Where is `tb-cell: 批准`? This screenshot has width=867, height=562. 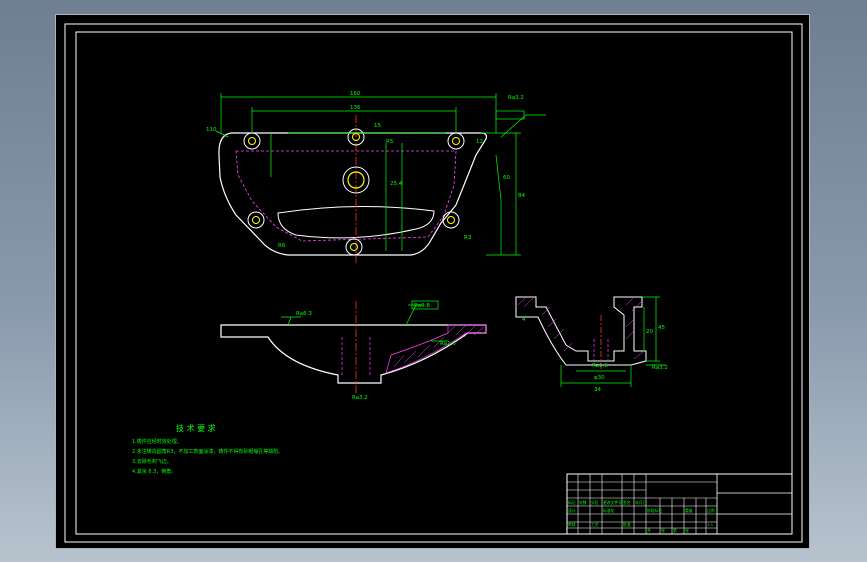
tb-cell: 批准 is located at coordinates (627, 524).